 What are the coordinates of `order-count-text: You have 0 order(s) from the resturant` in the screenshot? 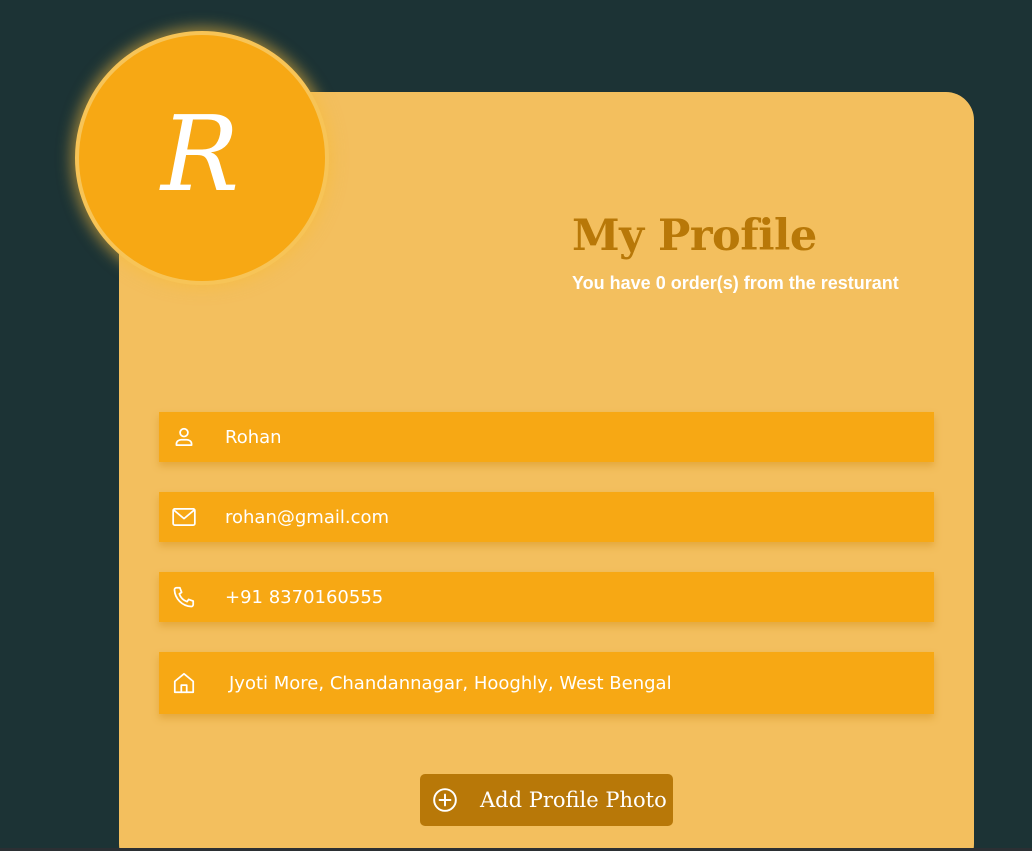 It's located at (735, 283).